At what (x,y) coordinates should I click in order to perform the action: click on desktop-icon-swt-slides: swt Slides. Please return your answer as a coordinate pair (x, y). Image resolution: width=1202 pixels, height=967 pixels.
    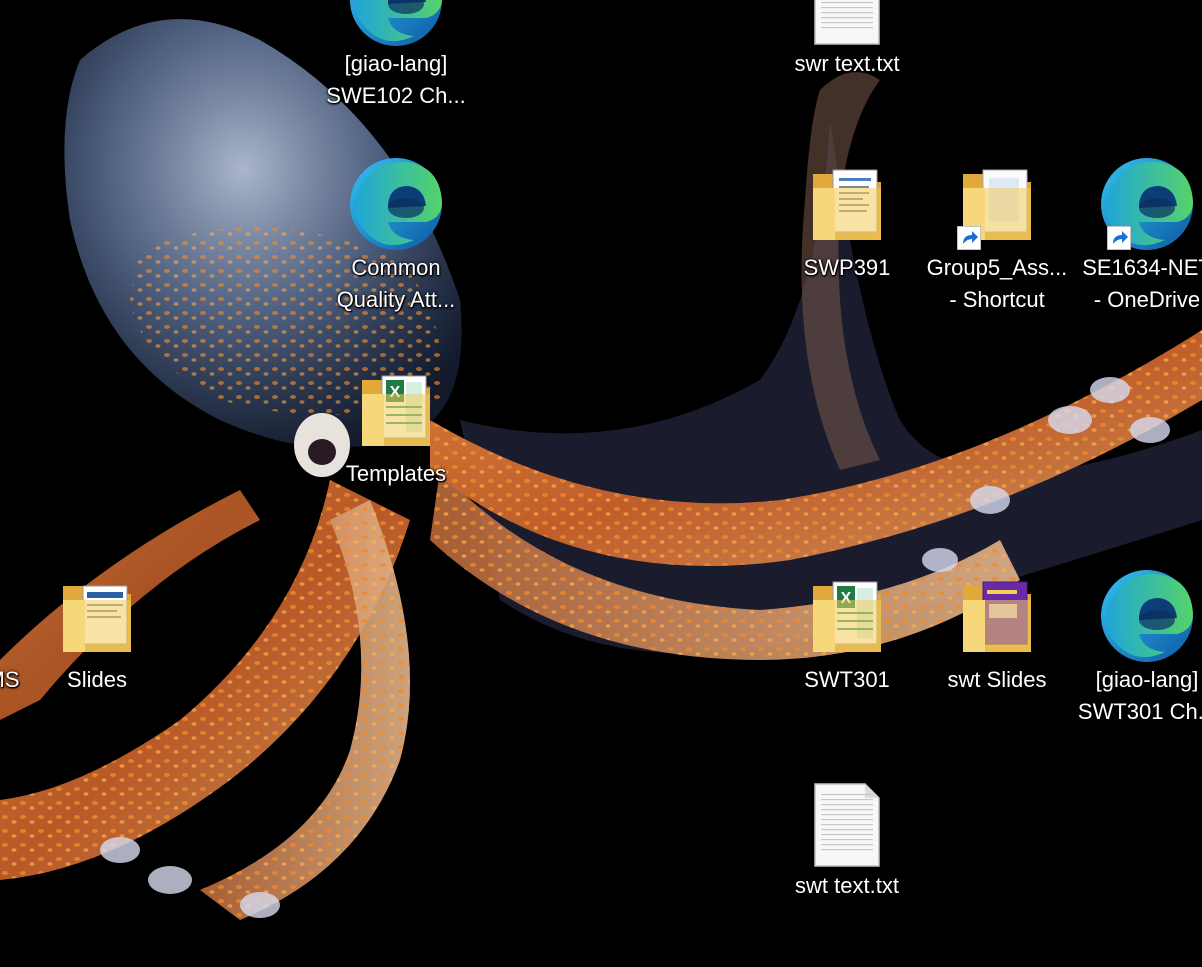
    Looking at the image, I should click on (997, 630).